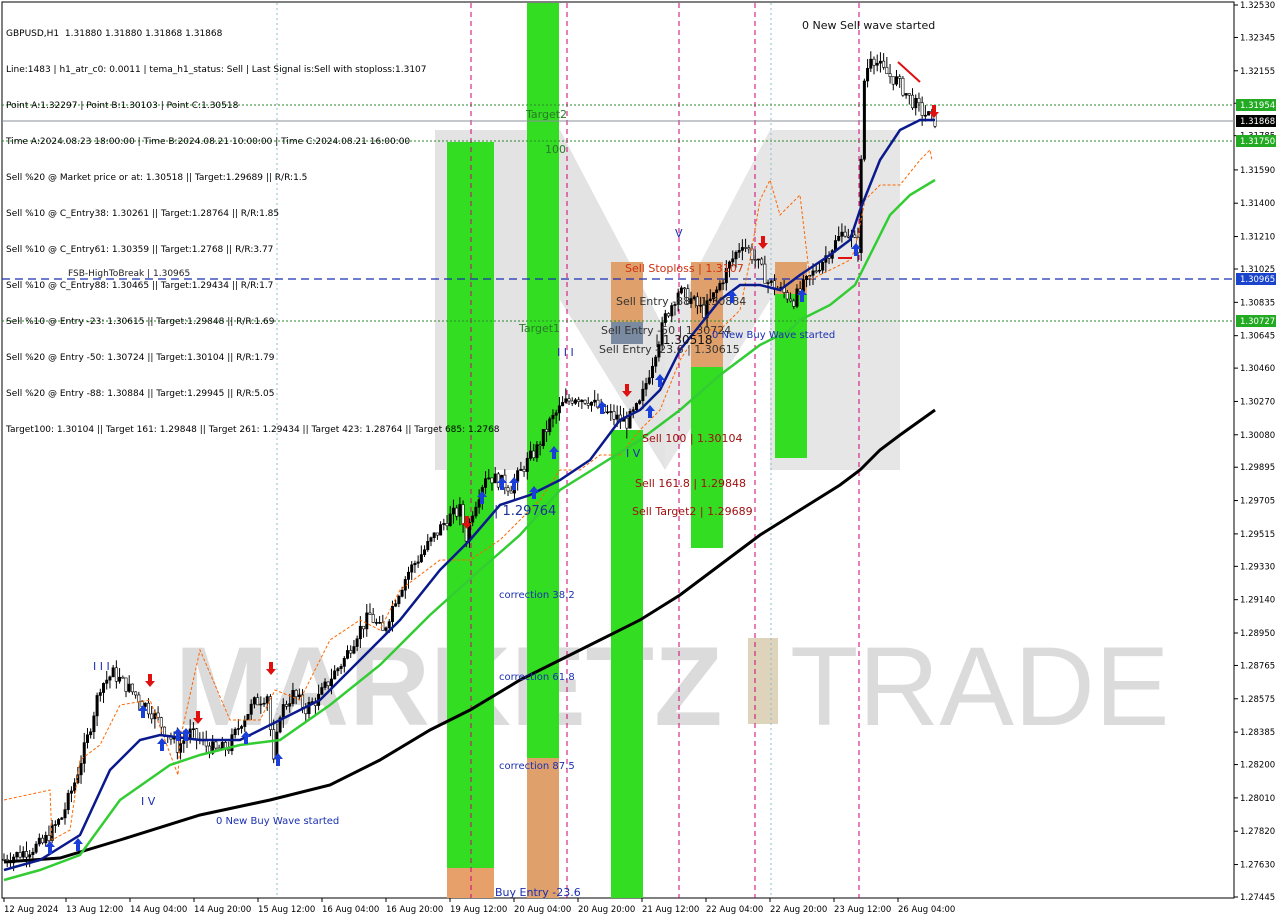 The image size is (1280, 920). I want to click on target2-label: Target2, so click(546, 114).